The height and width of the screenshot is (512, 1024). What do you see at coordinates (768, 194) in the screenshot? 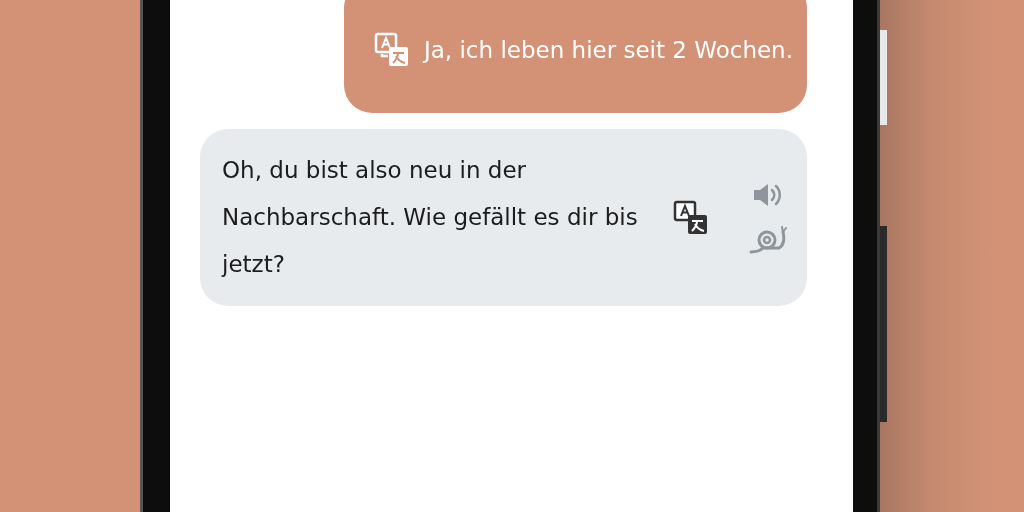
I see `speaker-icon` at bounding box center [768, 194].